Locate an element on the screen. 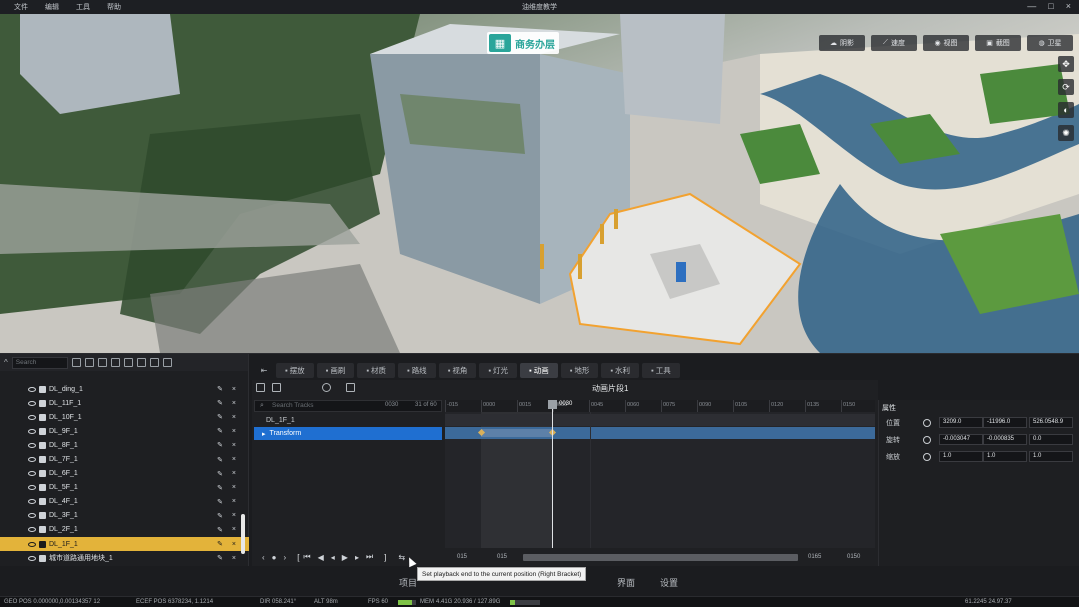  transform-clip-bar is located at coordinates (517, 433).